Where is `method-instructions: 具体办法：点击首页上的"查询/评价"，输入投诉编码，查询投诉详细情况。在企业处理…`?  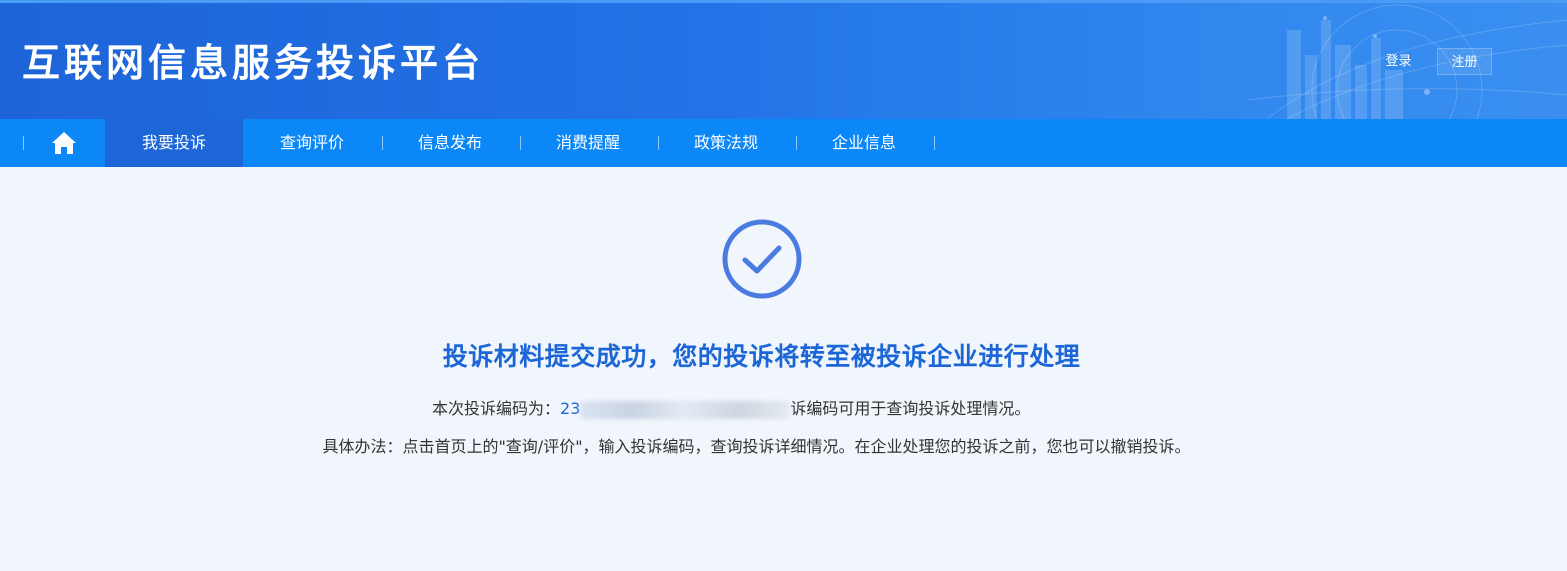 method-instructions: 具体办法：点击首页上的"查询/评价"，输入投诉编码，查询投诉详细情况。在企业处理… is located at coordinates (756, 446).